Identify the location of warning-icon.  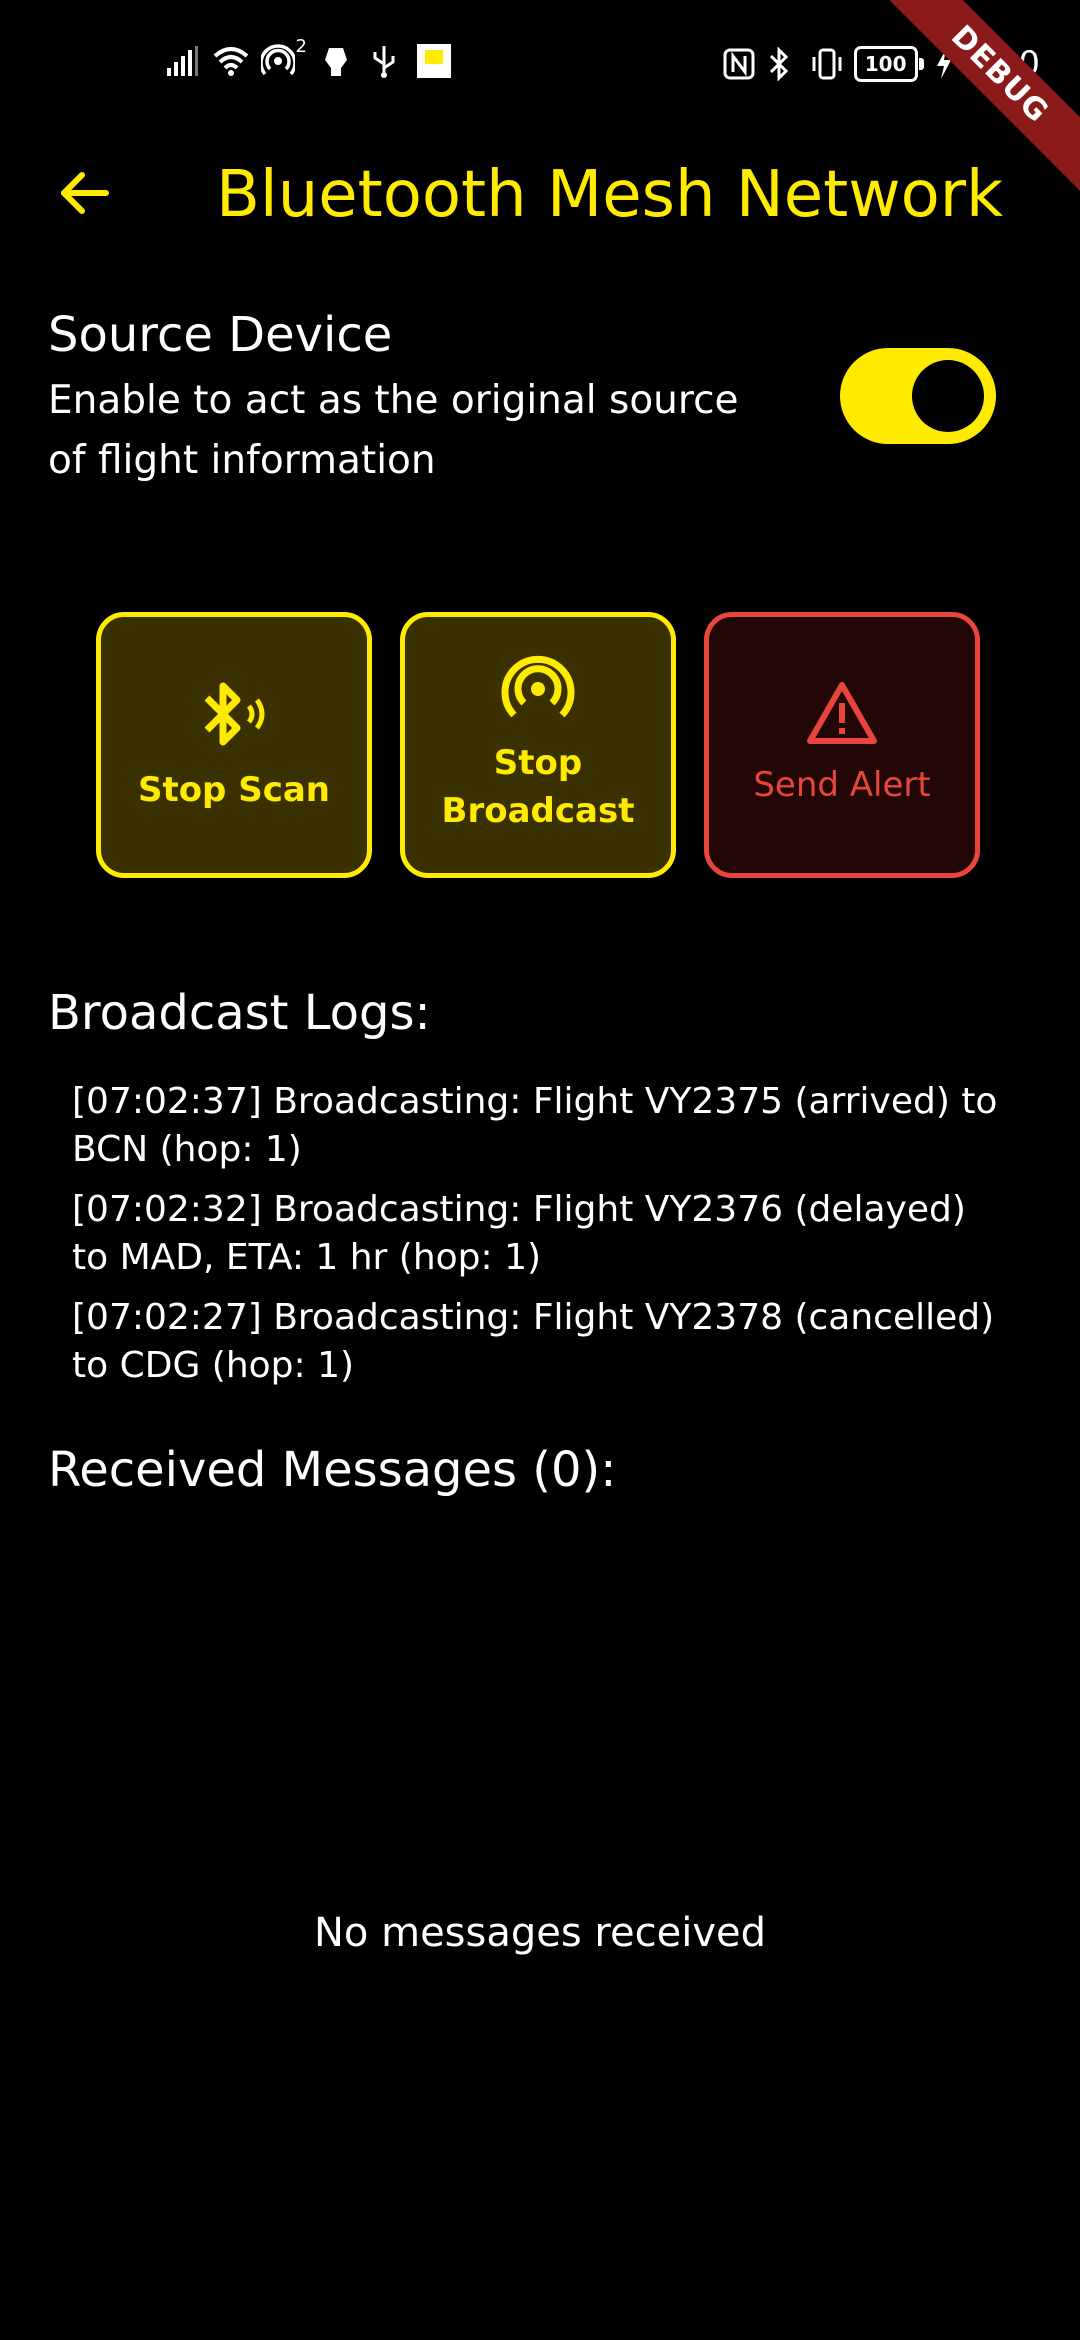
(842, 716).